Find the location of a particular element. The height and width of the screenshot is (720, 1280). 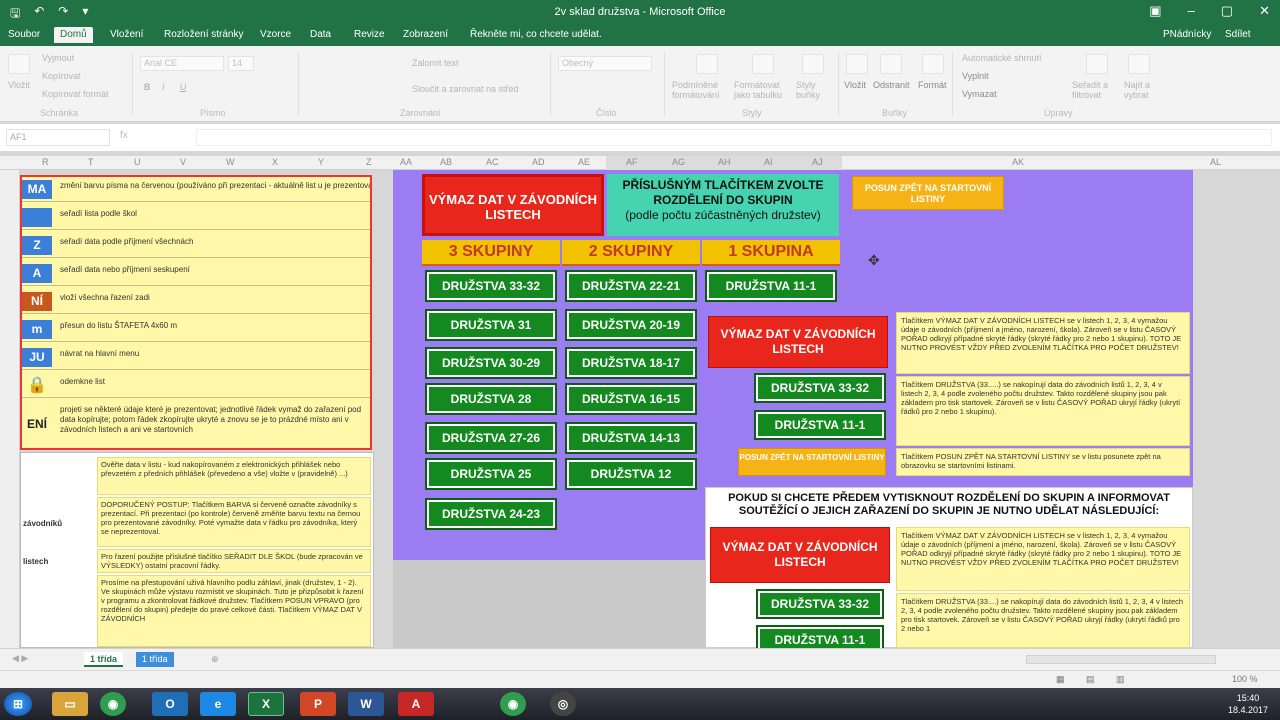

col-header: AJ is located at coordinates (817, 162).